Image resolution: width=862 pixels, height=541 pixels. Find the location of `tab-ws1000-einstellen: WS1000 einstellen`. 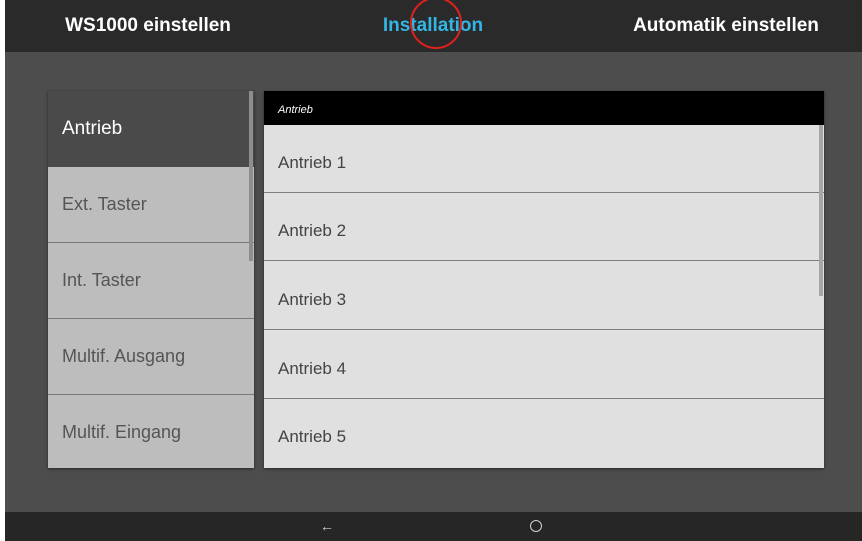

tab-ws1000-einstellen: WS1000 einstellen is located at coordinates (148, 26).